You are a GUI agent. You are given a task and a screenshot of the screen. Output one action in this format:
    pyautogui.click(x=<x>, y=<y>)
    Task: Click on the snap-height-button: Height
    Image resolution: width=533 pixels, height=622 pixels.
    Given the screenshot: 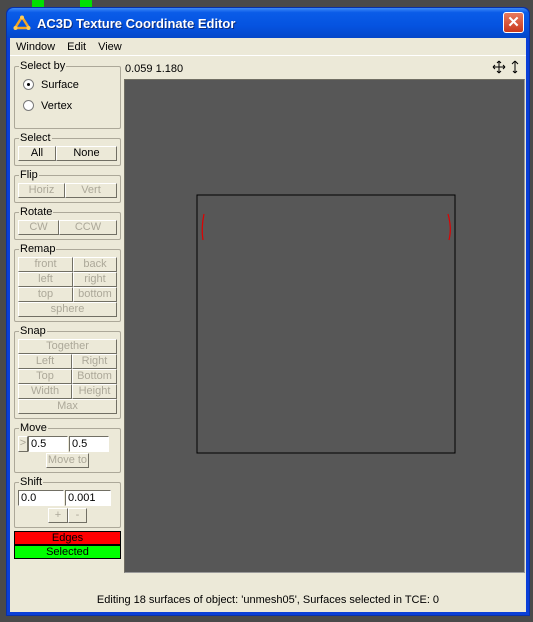 What is the action you would take?
    pyautogui.click(x=94, y=391)
    